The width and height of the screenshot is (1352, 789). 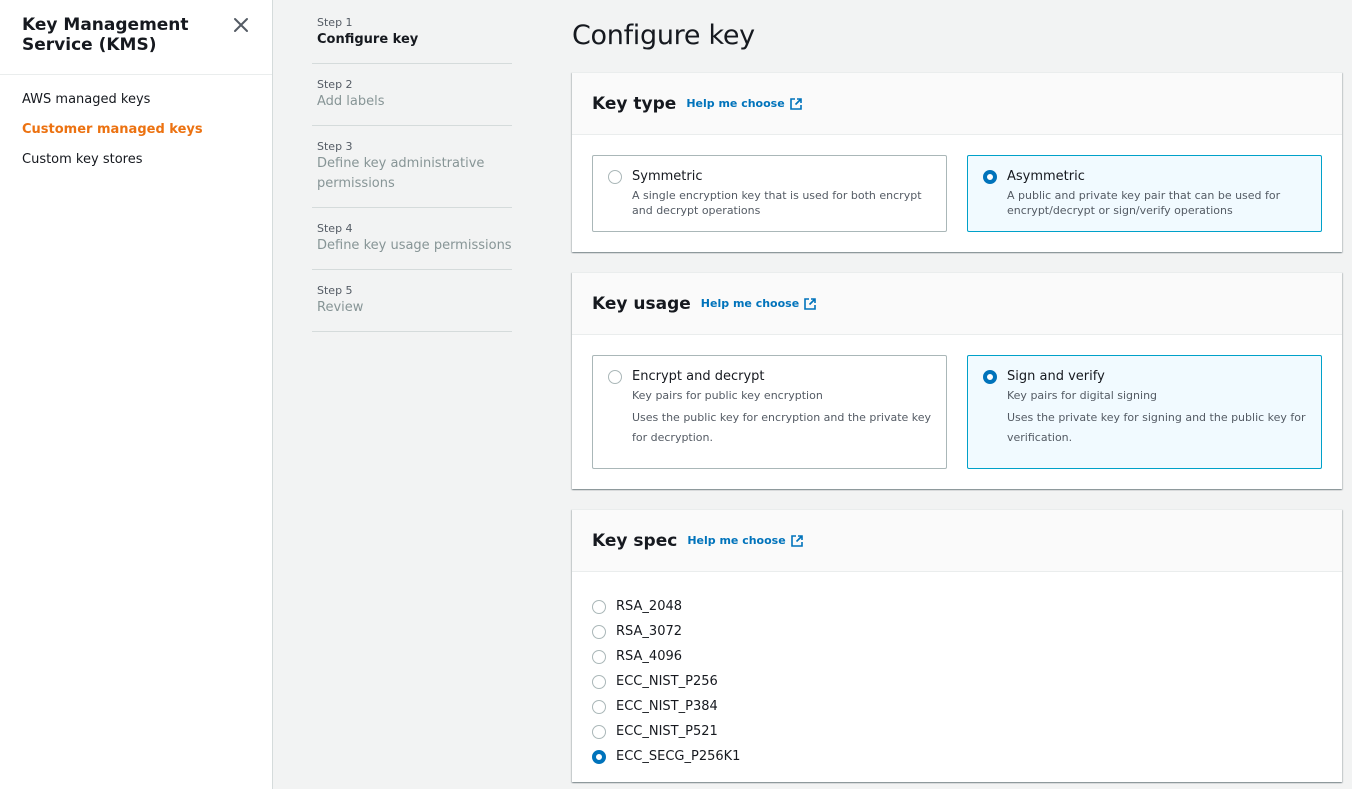 I want to click on step-number: Step 3, so click(x=335, y=146).